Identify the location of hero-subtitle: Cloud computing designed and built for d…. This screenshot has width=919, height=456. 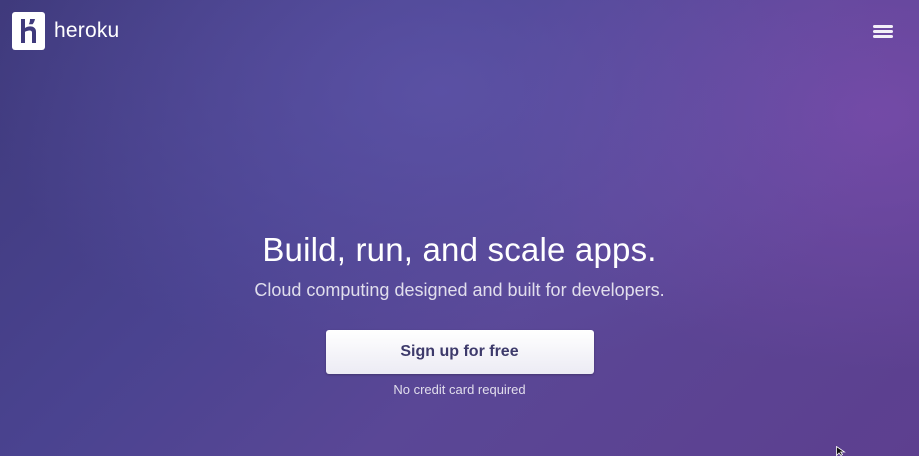
(459, 290).